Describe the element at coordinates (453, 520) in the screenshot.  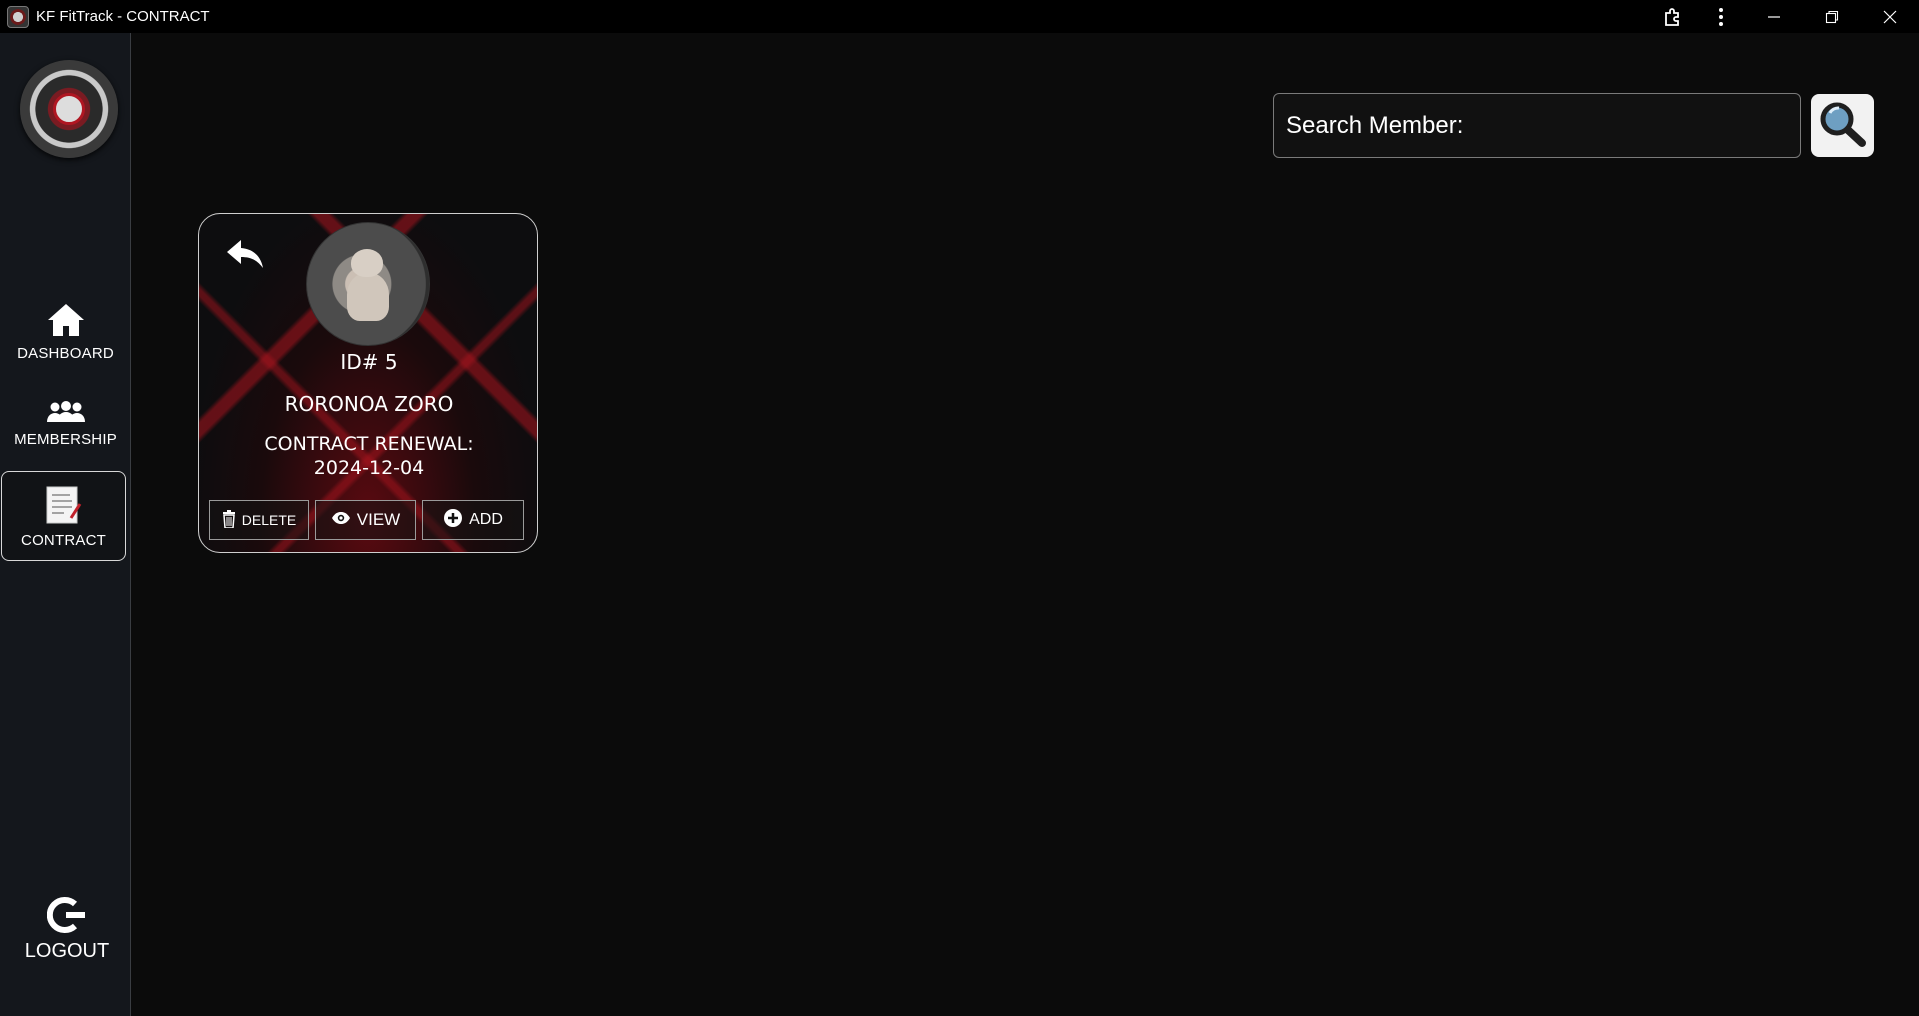
I see `plus-circle-icon` at that location.